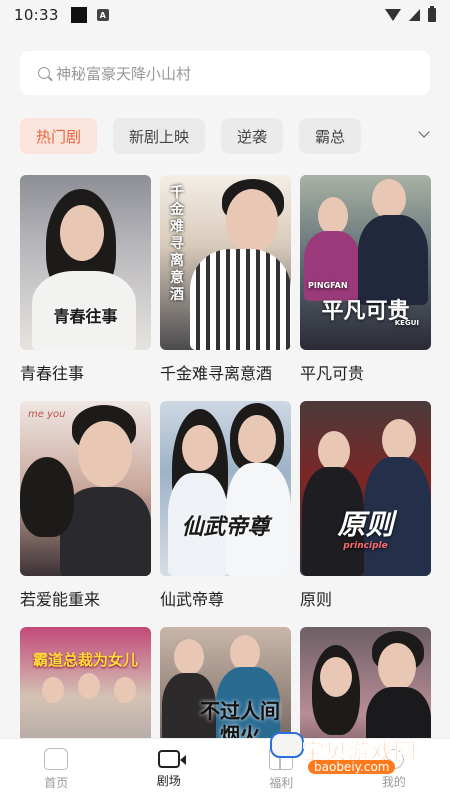 This screenshot has height=800, width=450. I want to click on poster-sub-text: me you, so click(47, 414).